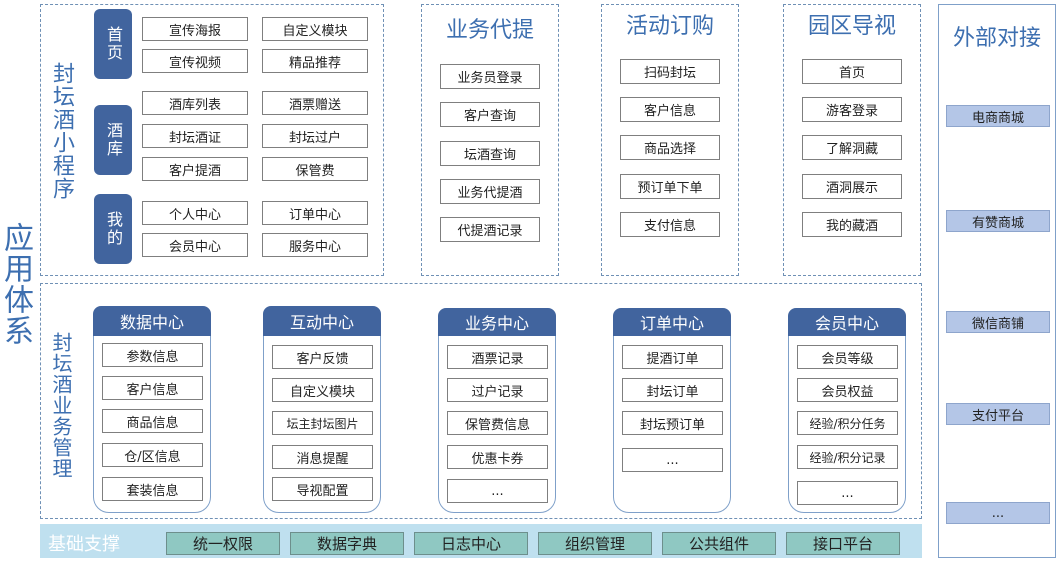 This screenshot has width=1059, height=561. What do you see at coordinates (315, 103) in the screenshot?
I see `mp-item: 酒票赠送` at bounding box center [315, 103].